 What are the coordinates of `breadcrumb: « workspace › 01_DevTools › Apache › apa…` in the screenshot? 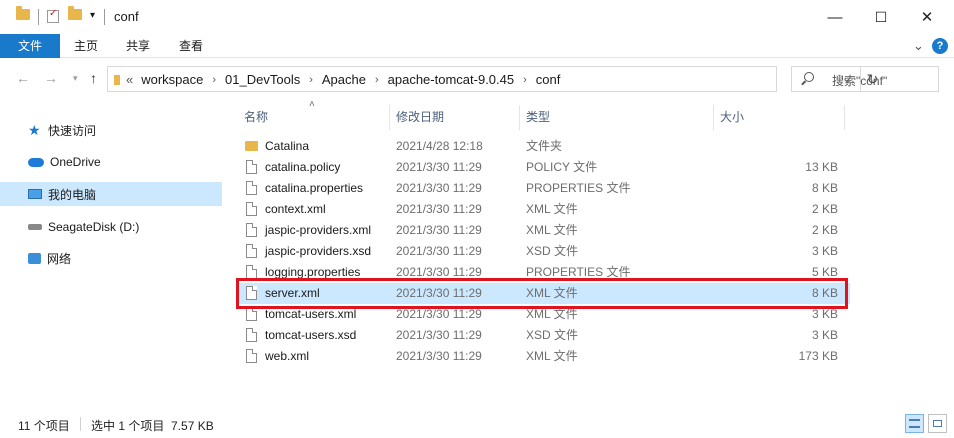 It's located at (343, 79).